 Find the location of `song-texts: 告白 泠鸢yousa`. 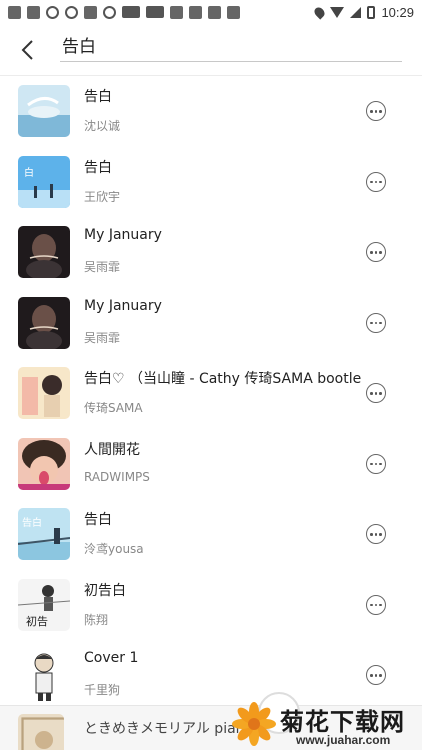

song-texts: 告白 泠鸢yousa is located at coordinates (223, 534).